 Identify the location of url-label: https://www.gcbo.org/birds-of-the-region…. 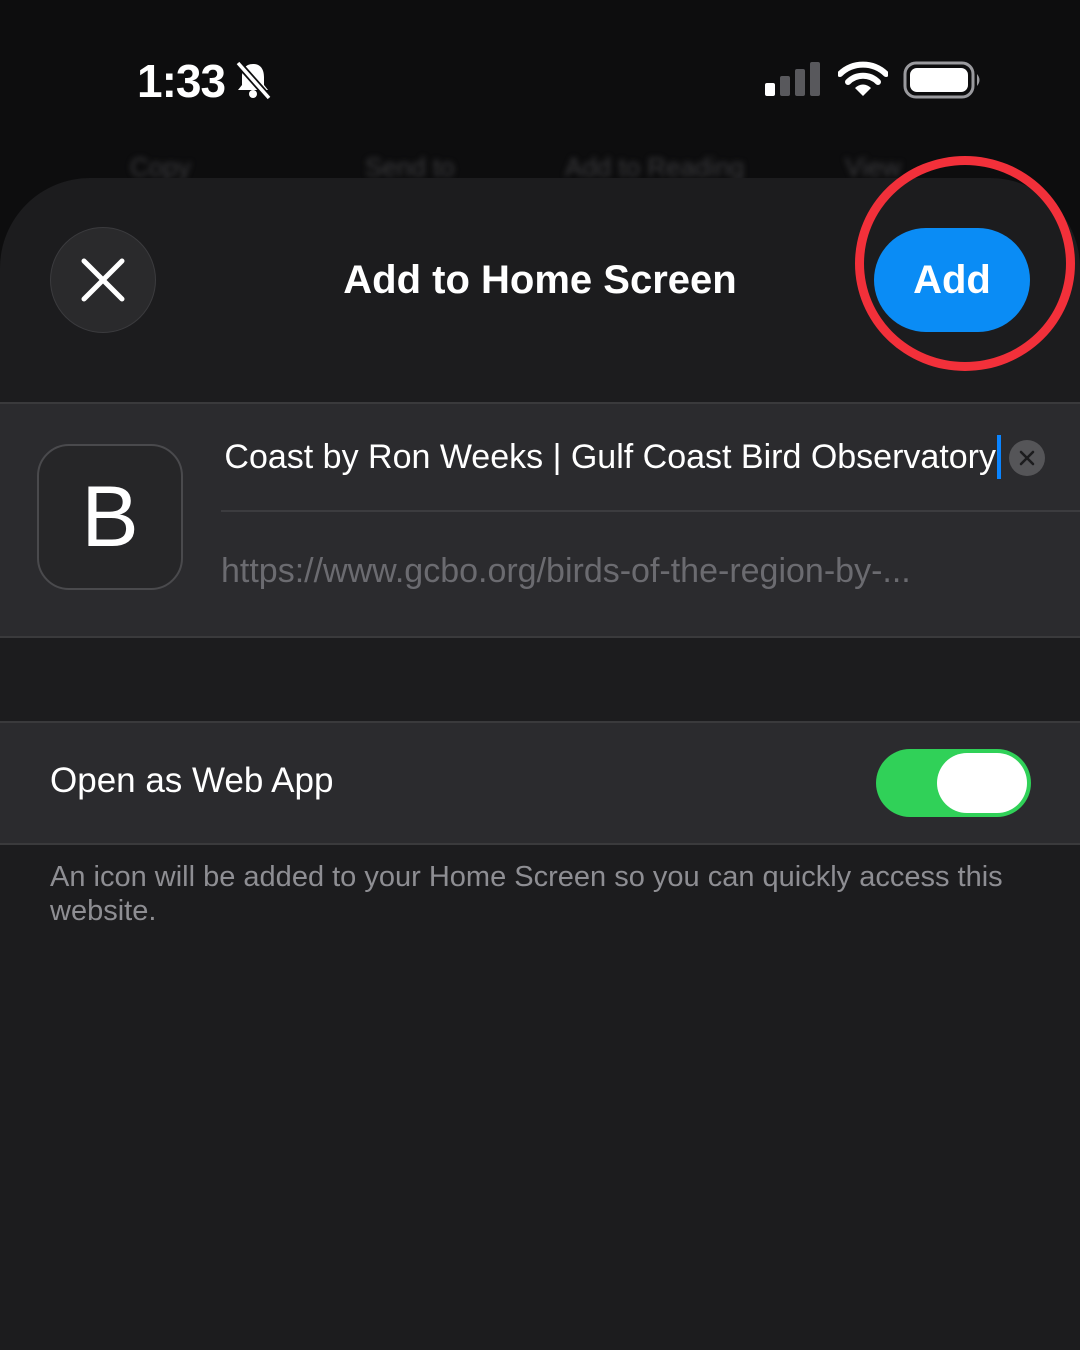
(566, 571).